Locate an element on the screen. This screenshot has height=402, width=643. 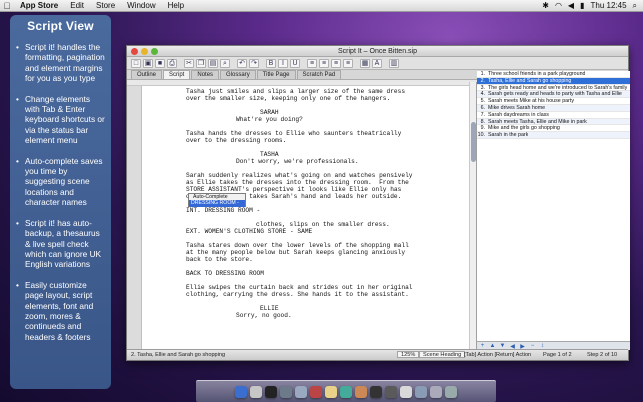
scene-number: 5. is located at coordinates (482, 101).